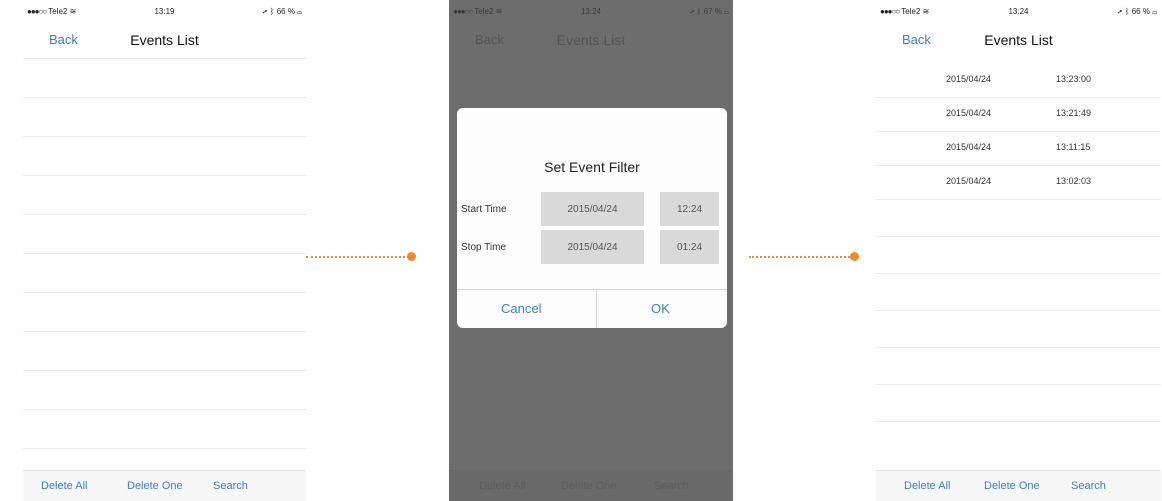  What do you see at coordinates (592, 167) in the screenshot?
I see `dialog-title: Set Event Filter` at bounding box center [592, 167].